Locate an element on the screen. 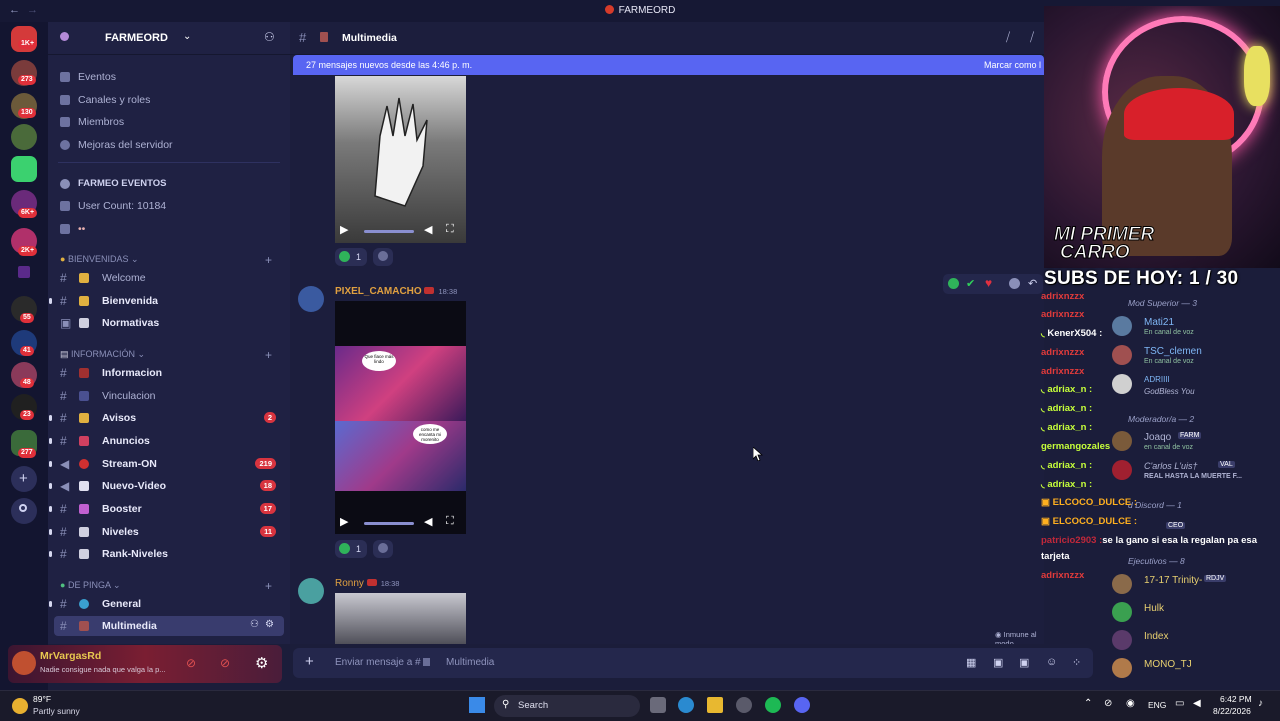 This screenshot has width=1280, height=721. stats-icon is located at coordinates (65, 184).